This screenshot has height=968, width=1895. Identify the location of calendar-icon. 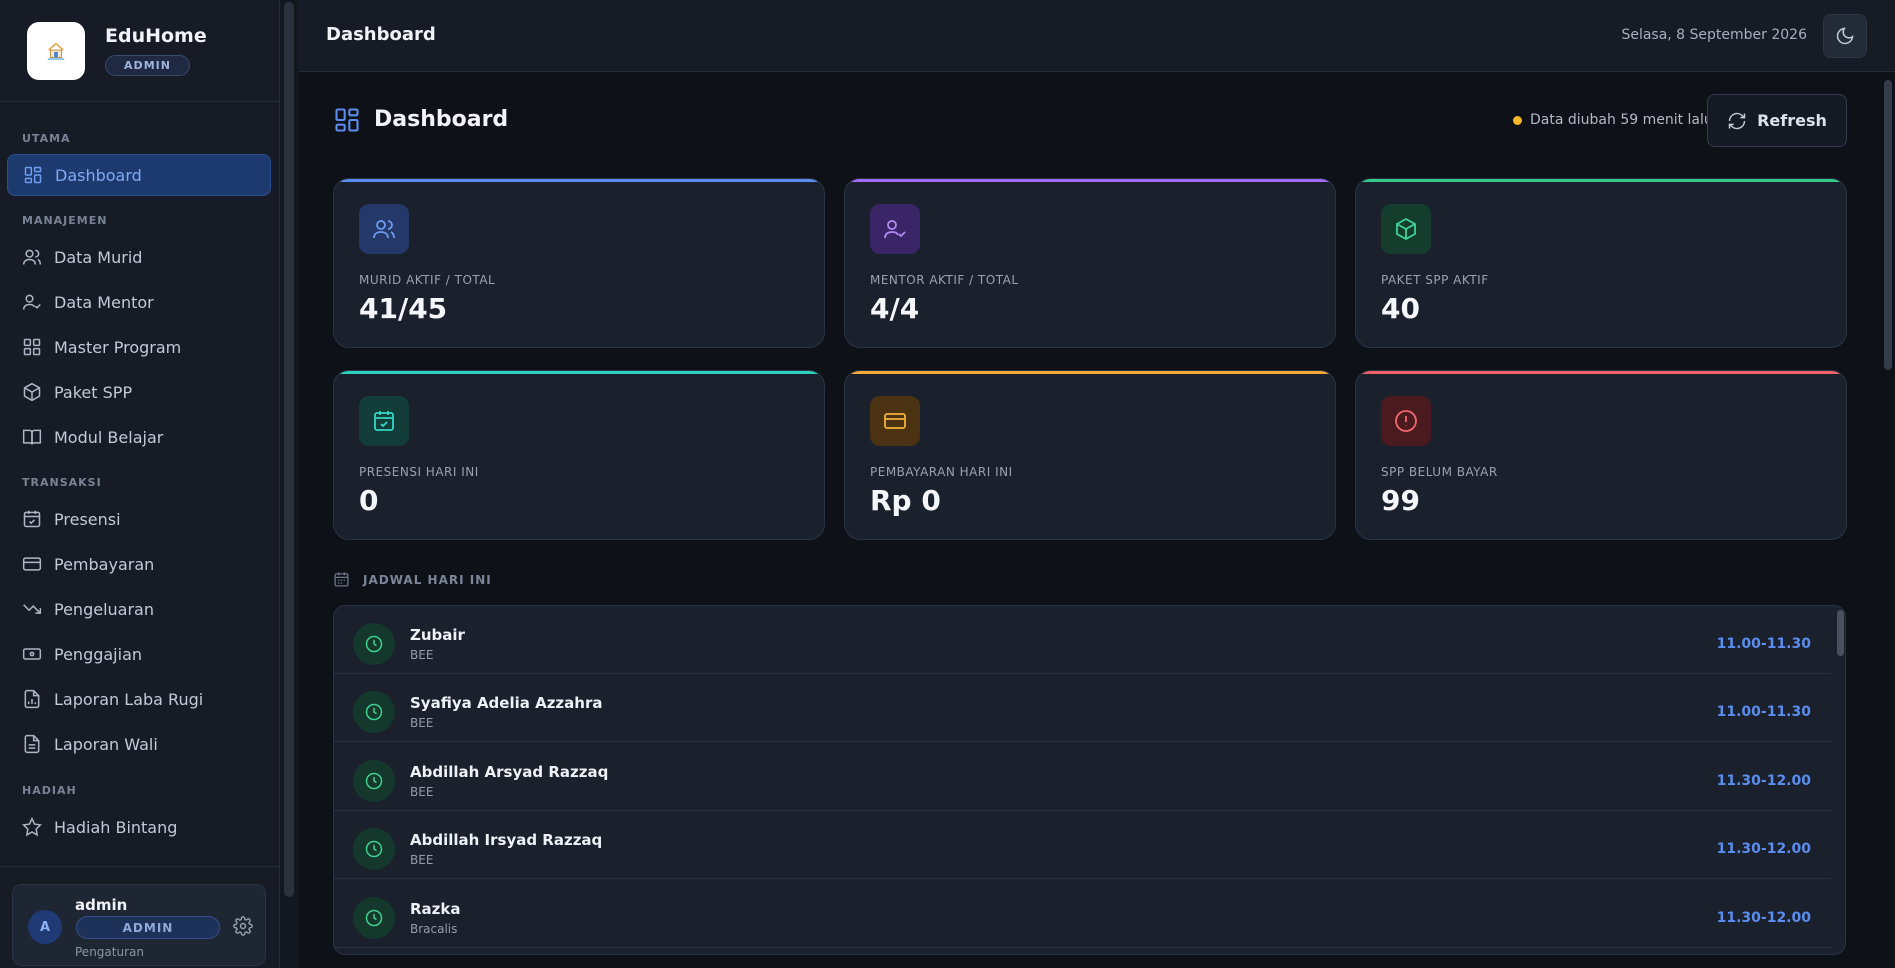
(341, 579).